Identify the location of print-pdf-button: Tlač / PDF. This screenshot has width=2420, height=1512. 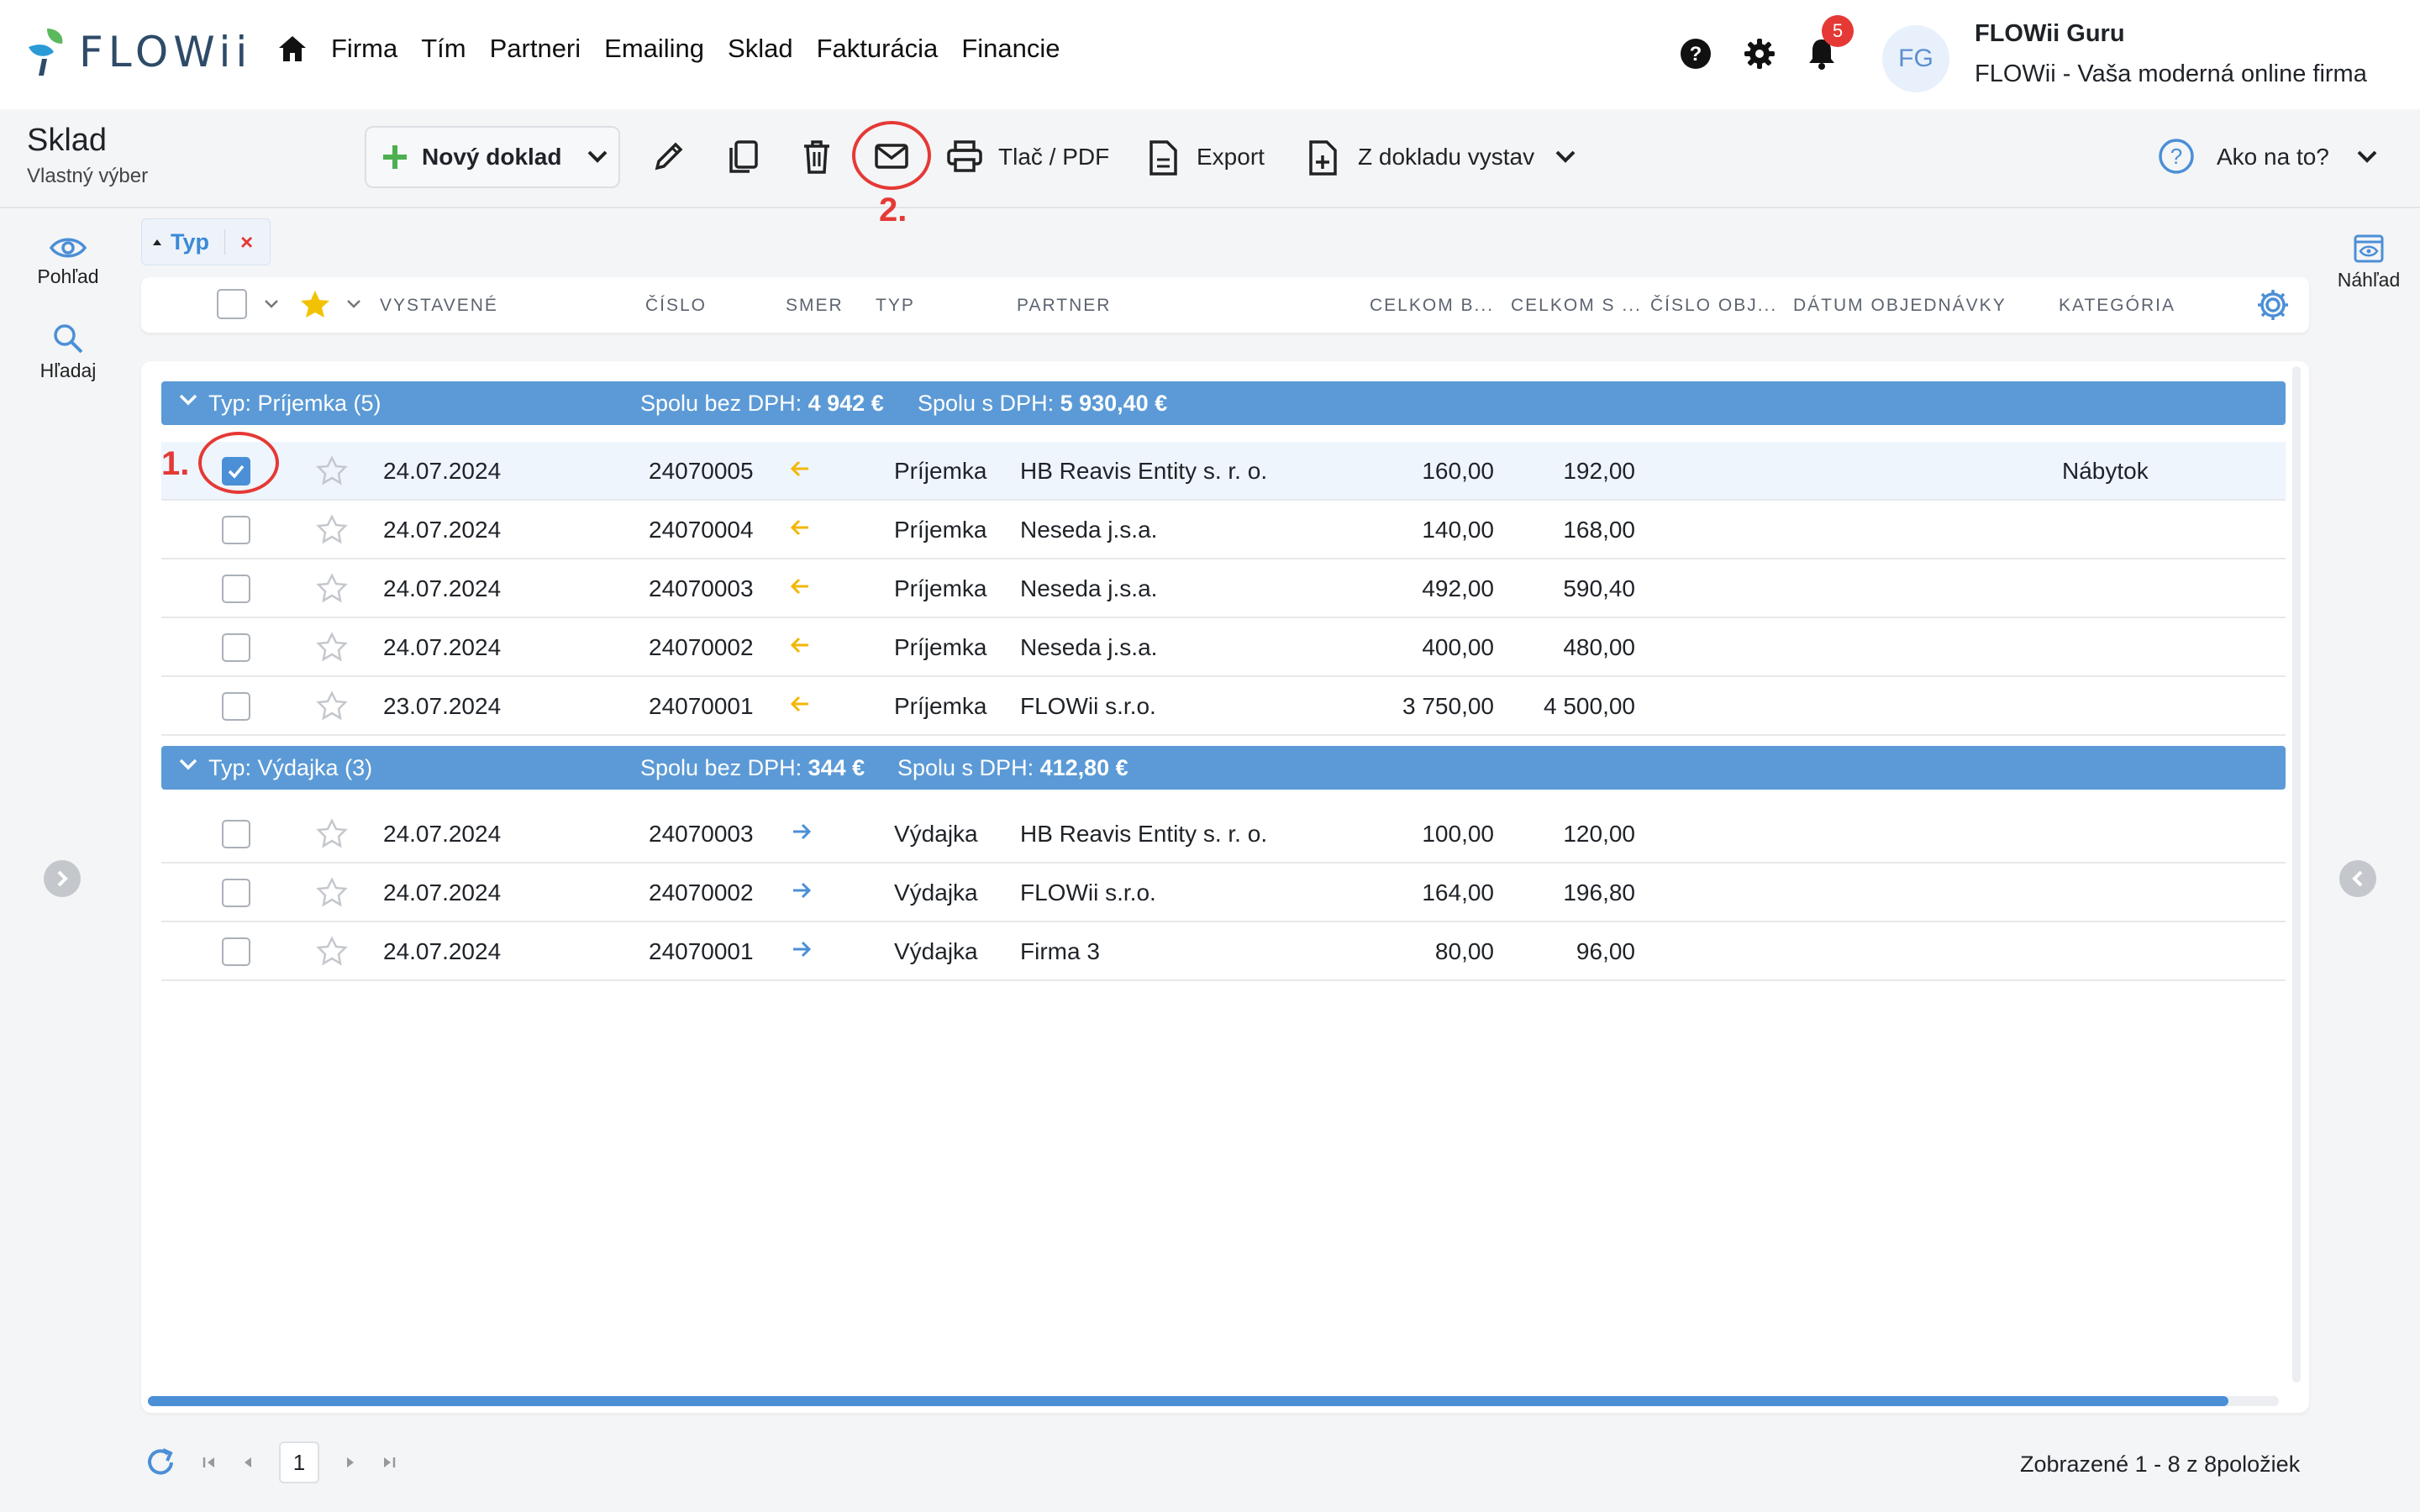
(1053, 157).